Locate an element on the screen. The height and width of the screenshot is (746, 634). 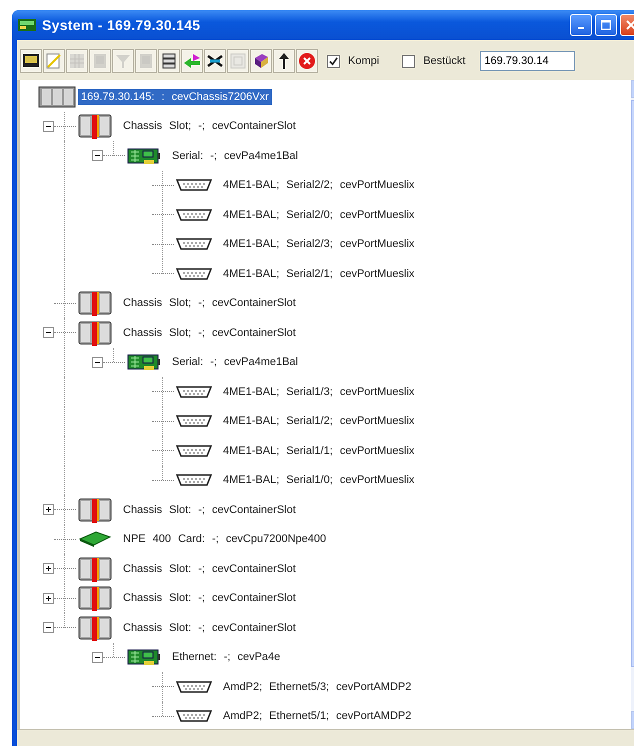
checkbox-label: Kompi is located at coordinates (364, 61).